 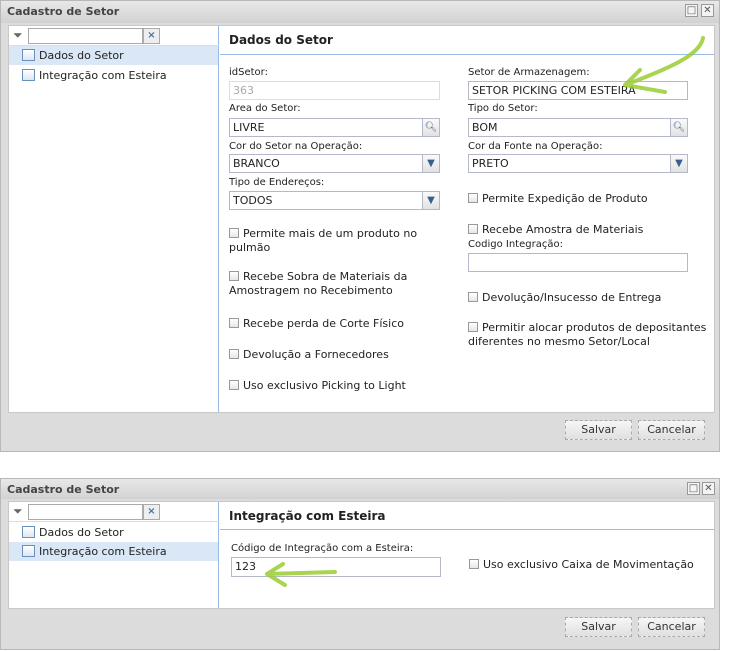 What do you see at coordinates (250, 247) in the screenshot?
I see `checkbox-label: pulmão` at bounding box center [250, 247].